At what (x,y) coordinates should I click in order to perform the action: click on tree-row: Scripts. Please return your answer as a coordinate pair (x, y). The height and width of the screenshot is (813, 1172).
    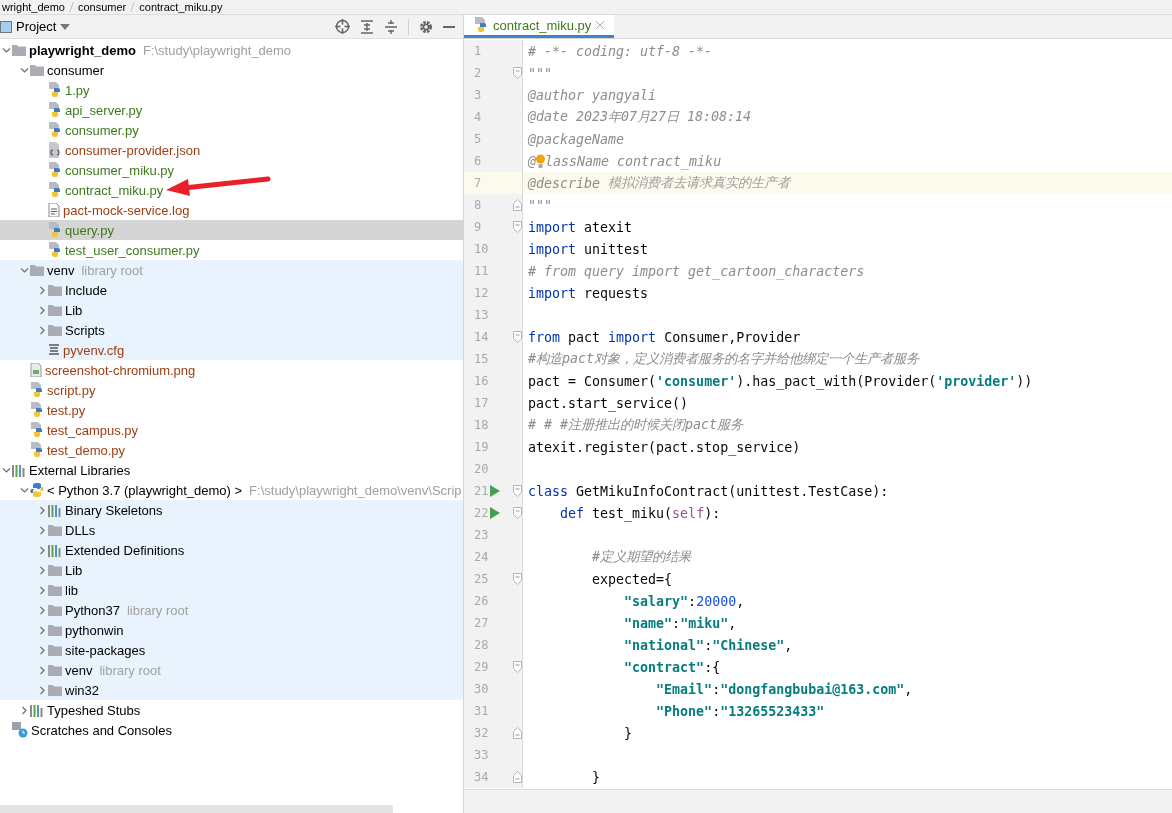
    Looking at the image, I should click on (231, 330).